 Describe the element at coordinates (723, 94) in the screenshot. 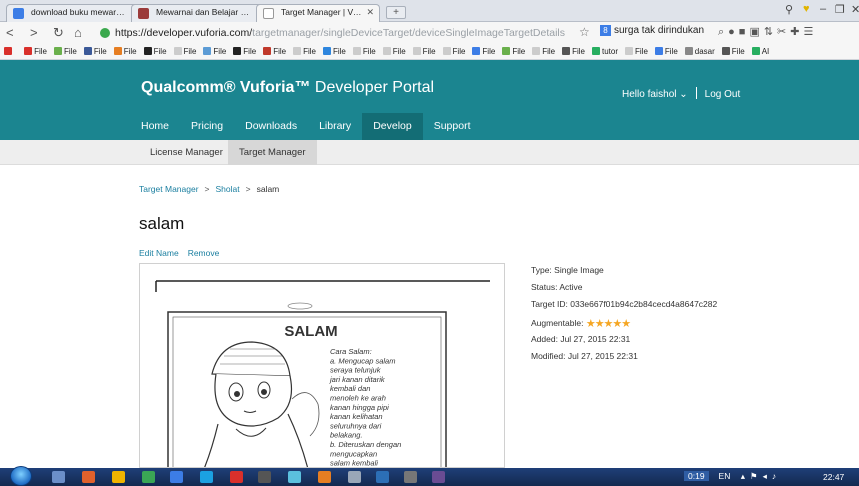

I see `logout-link: Log Out` at that location.